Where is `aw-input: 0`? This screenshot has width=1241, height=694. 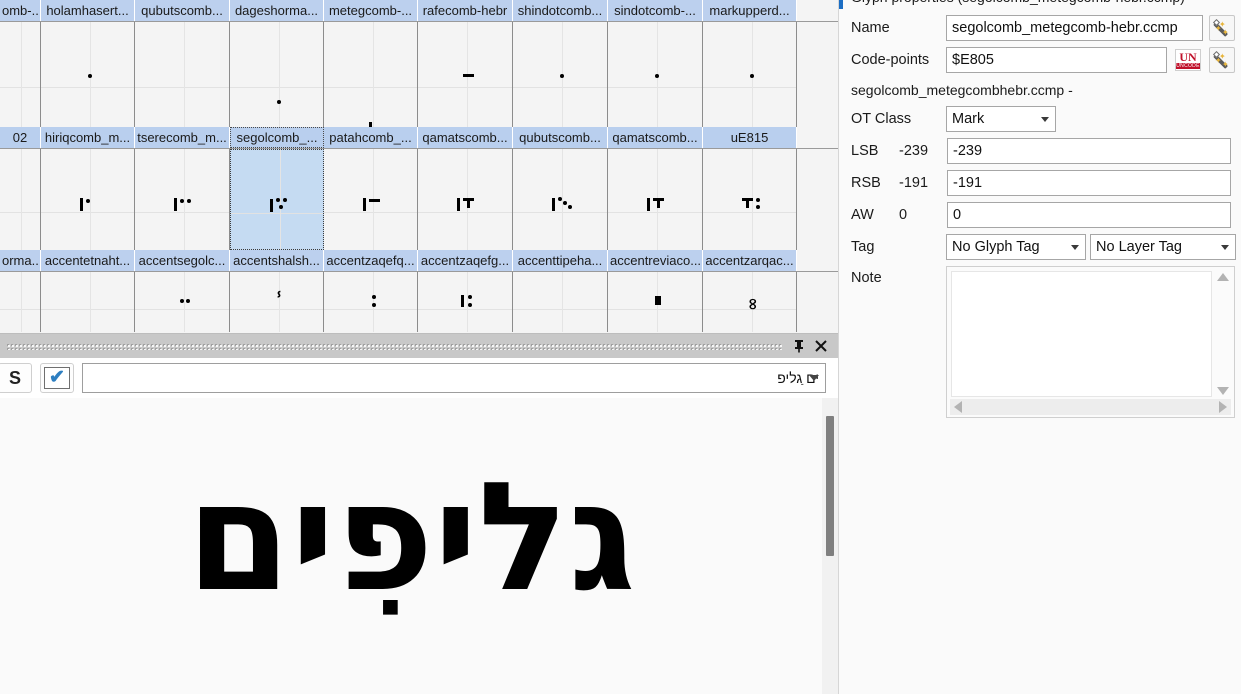
aw-input: 0 is located at coordinates (1089, 215).